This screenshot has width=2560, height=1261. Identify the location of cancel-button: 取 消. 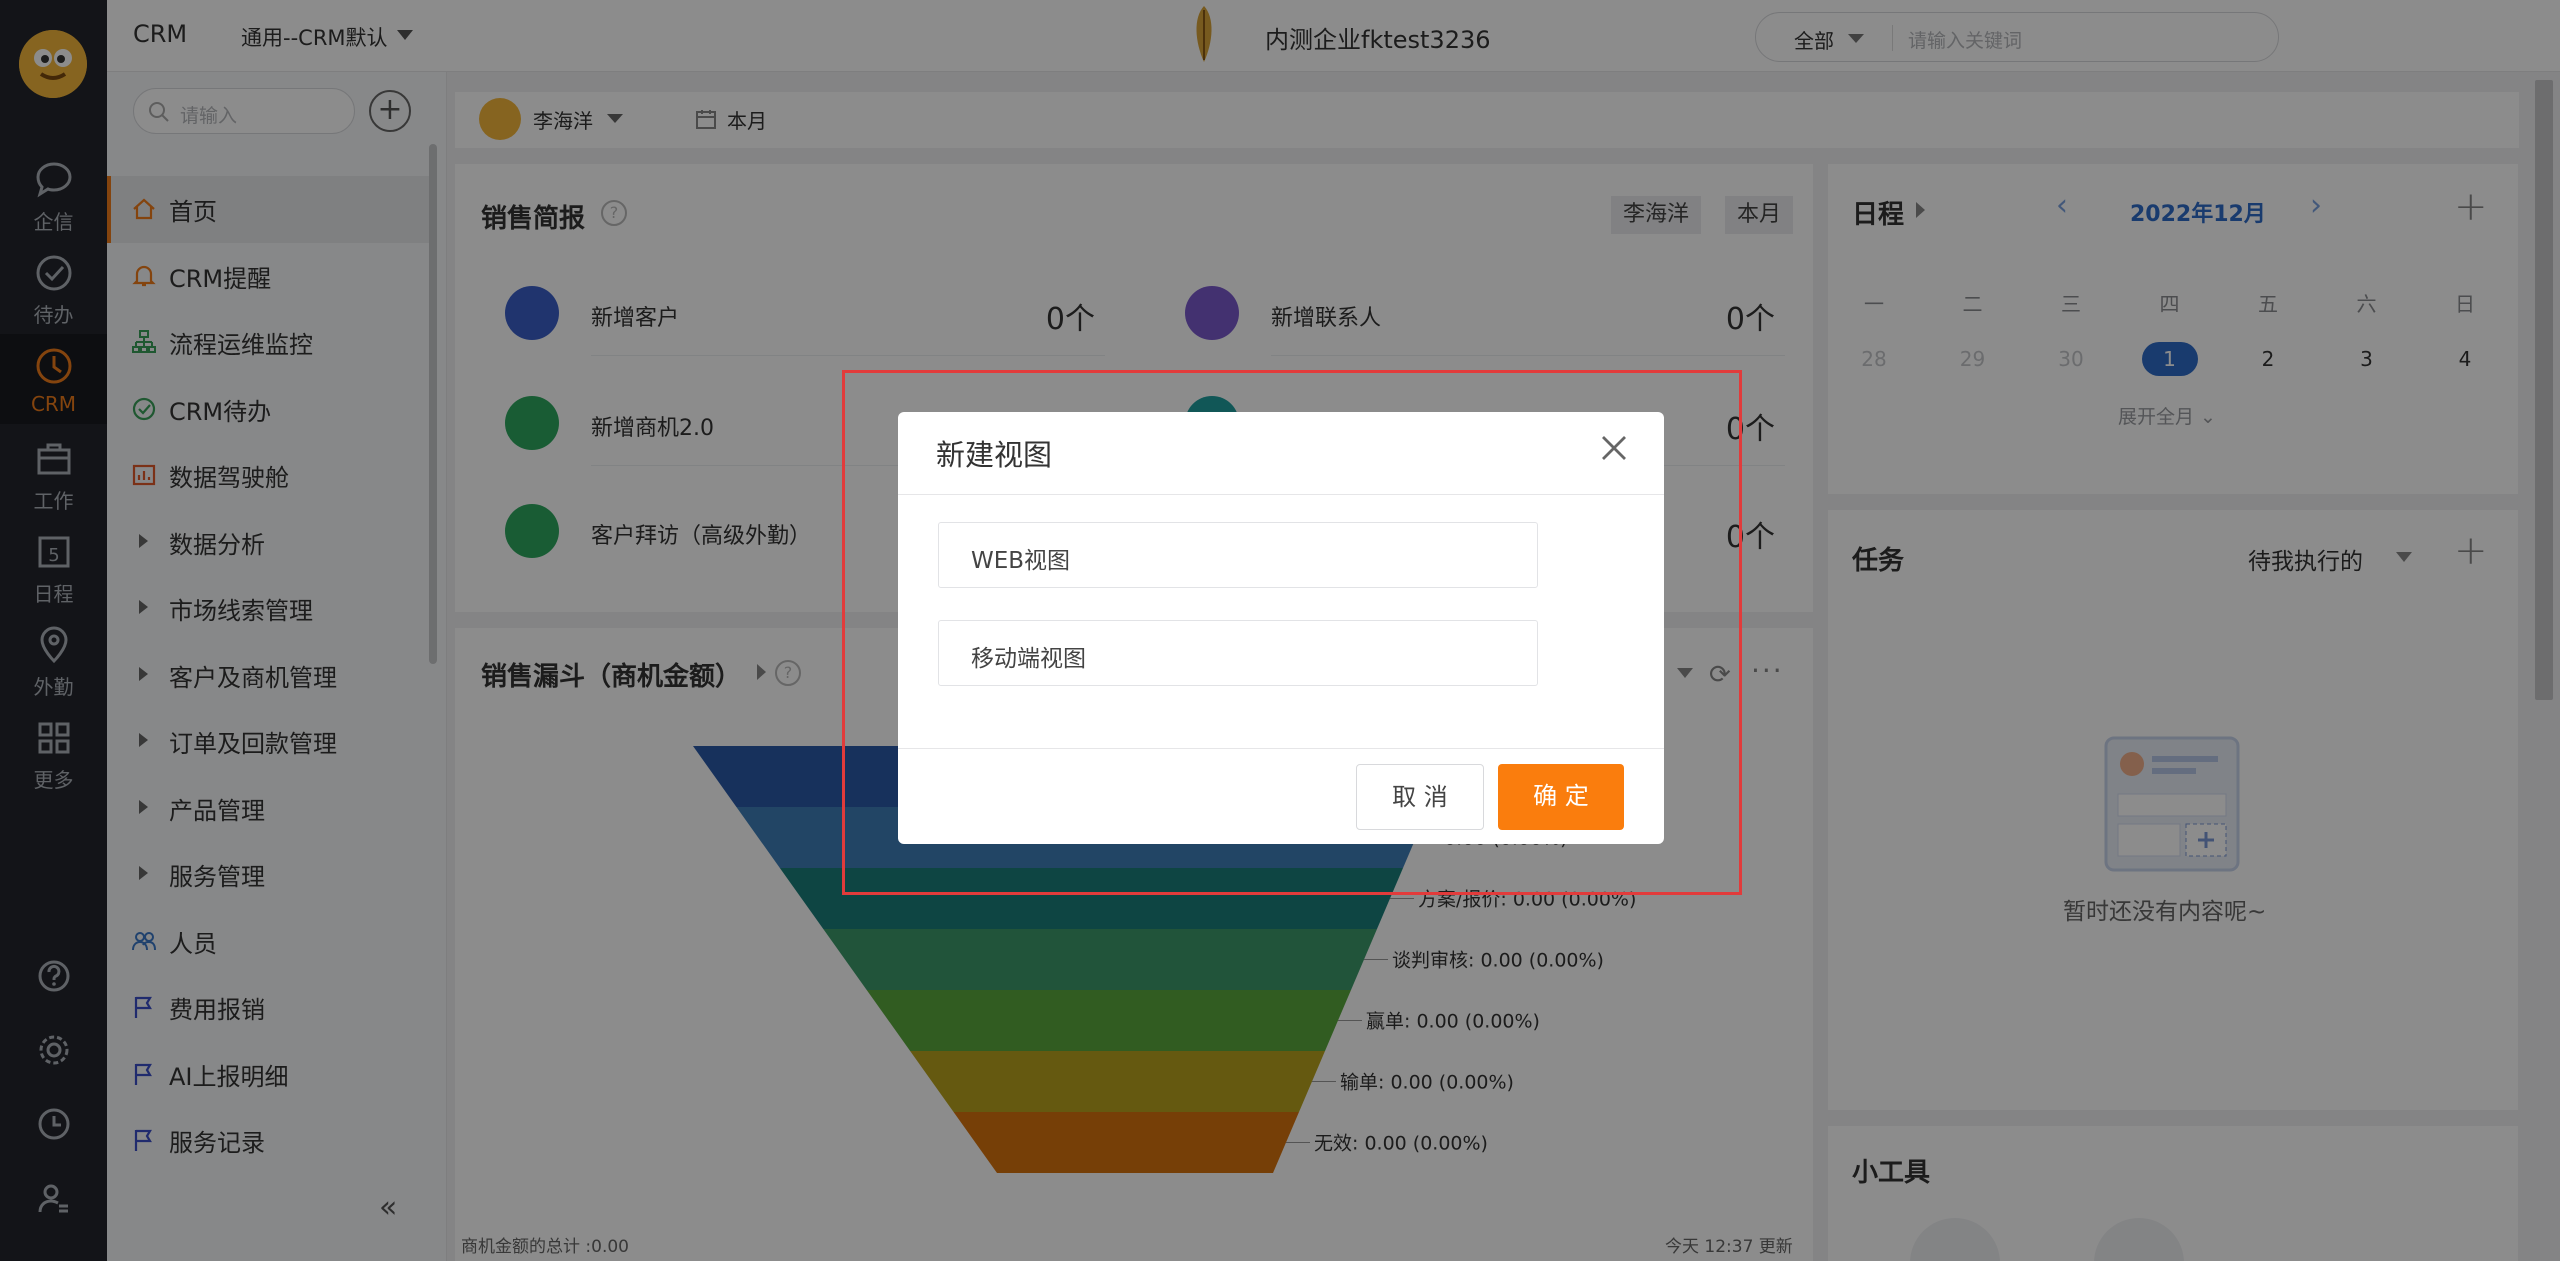
(1420, 797).